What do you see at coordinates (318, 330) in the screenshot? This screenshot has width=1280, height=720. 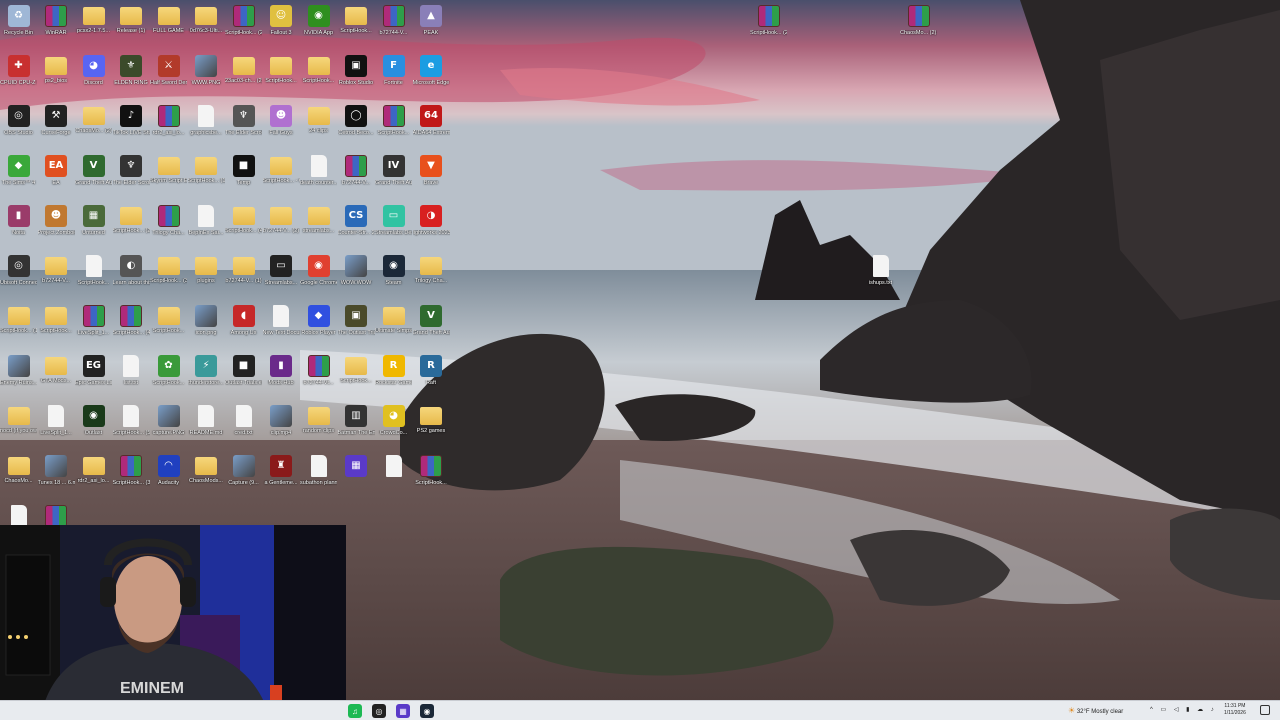 I see `desktop-icon: ◆ Roblox Player` at bounding box center [318, 330].